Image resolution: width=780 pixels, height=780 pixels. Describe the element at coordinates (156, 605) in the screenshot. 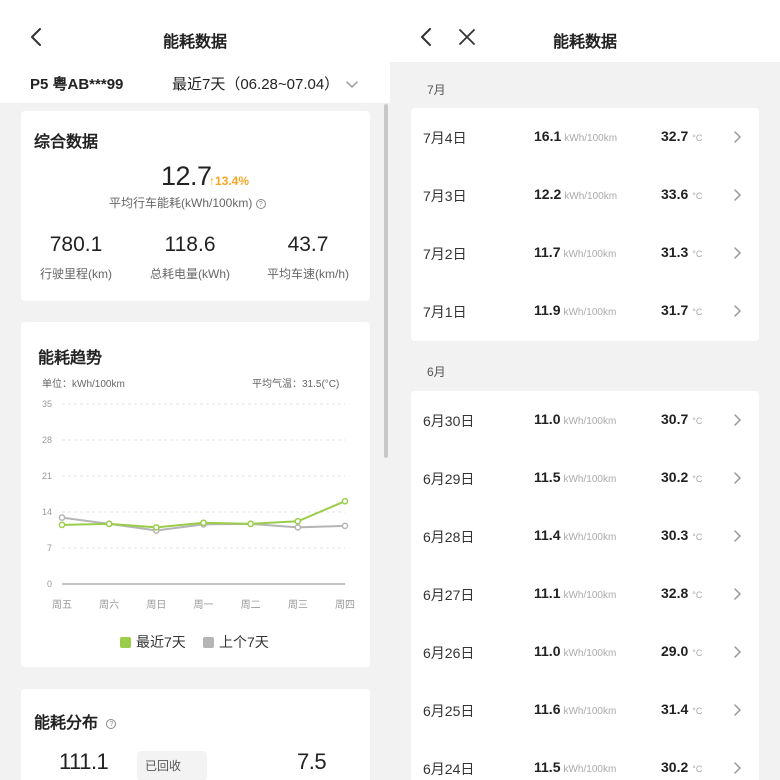

I see `x-tick-label: 周日` at that location.